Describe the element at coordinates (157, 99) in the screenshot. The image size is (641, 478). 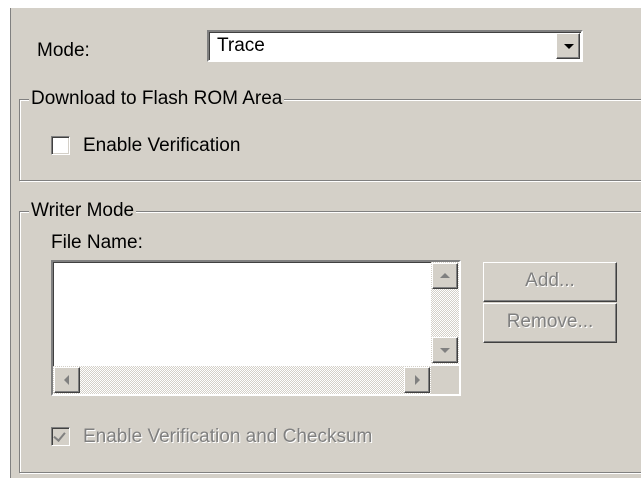
I see `download-flash-group-title: Download to Flash ROM Area` at that location.